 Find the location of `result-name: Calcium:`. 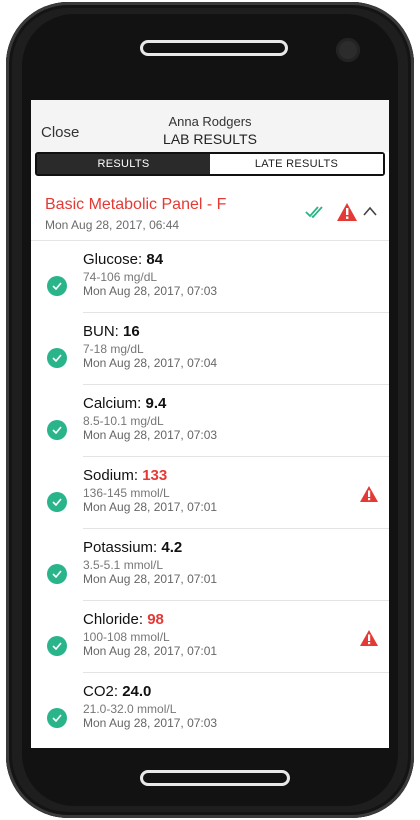

result-name: Calcium: is located at coordinates (112, 403).